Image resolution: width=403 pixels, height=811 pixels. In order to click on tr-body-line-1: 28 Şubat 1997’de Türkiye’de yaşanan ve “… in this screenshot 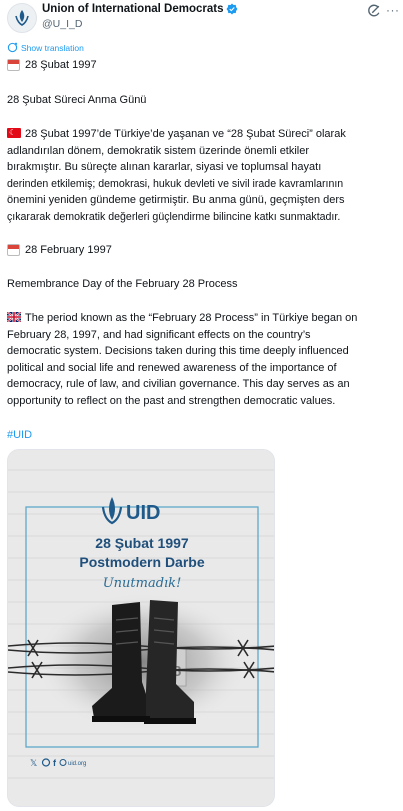, I will do `click(201, 134)`.